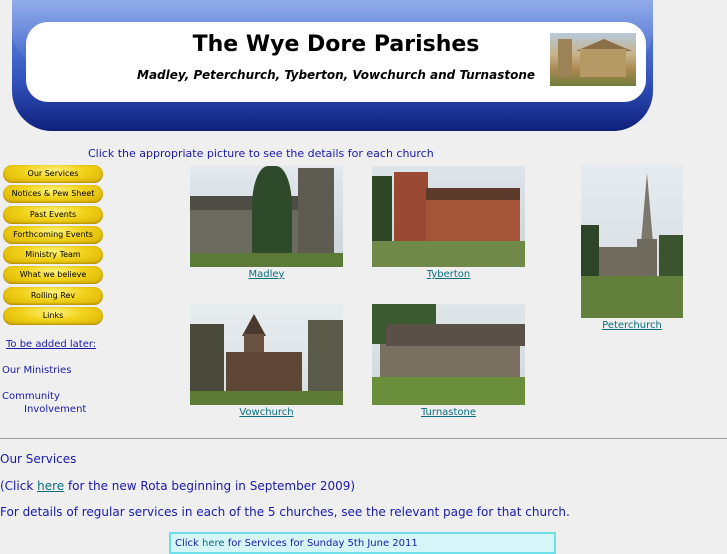 The height and width of the screenshot is (554, 727). Describe the element at coordinates (266, 216) in the screenshot. I see `madley-photo` at that location.